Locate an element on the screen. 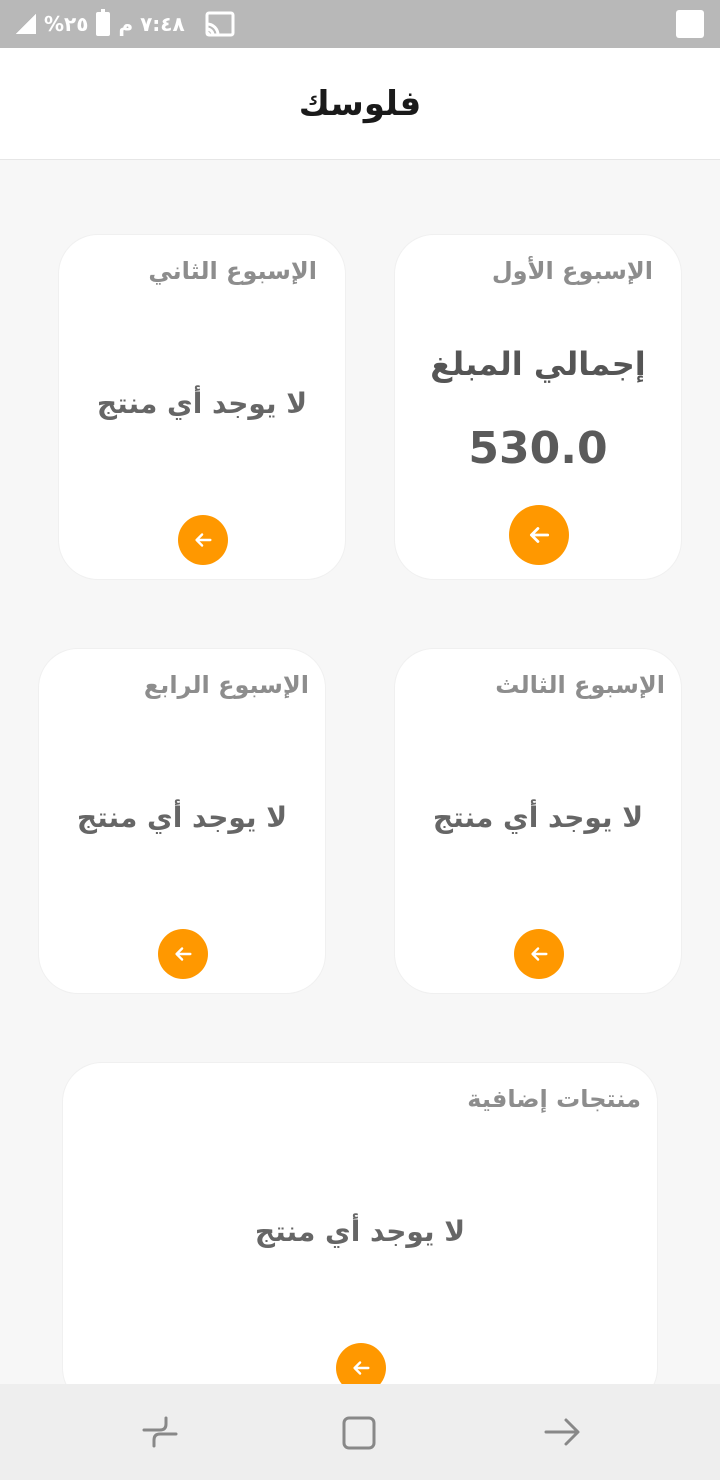  app-title: فلوسك is located at coordinates (360, 103).